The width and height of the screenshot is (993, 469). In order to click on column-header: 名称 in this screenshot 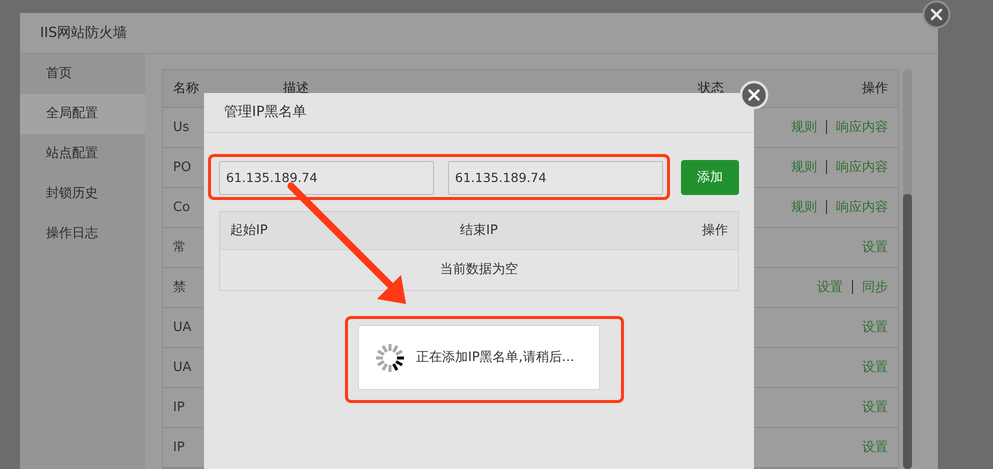, I will do `click(186, 88)`.